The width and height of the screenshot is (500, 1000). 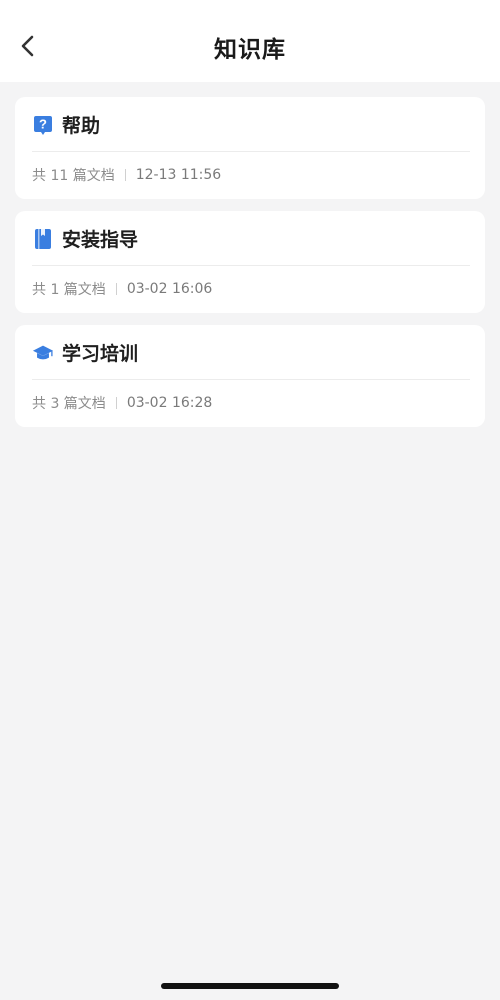 What do you see at coordinates (43, 353) in the screenshot?
I see `graduation-cap-icon` at bounding box center [43, 353].